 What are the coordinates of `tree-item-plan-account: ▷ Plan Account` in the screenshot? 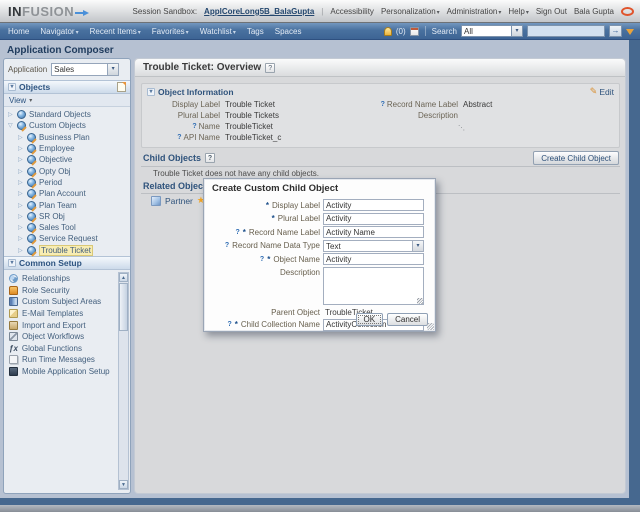 It's located at (67, 193).